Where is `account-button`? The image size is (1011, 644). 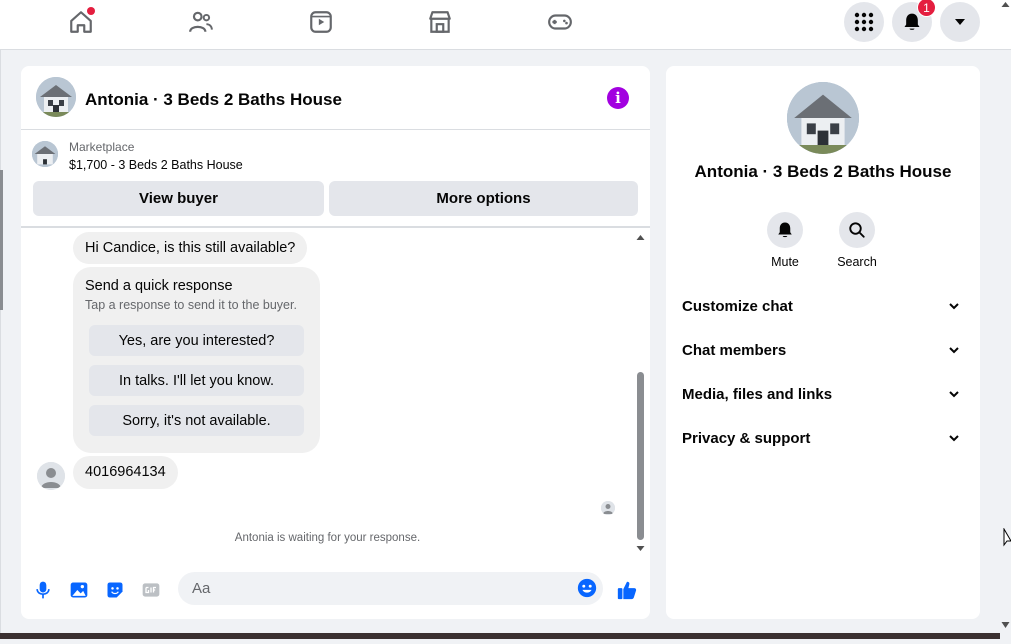 account-button is located at coordinates (960, 22).